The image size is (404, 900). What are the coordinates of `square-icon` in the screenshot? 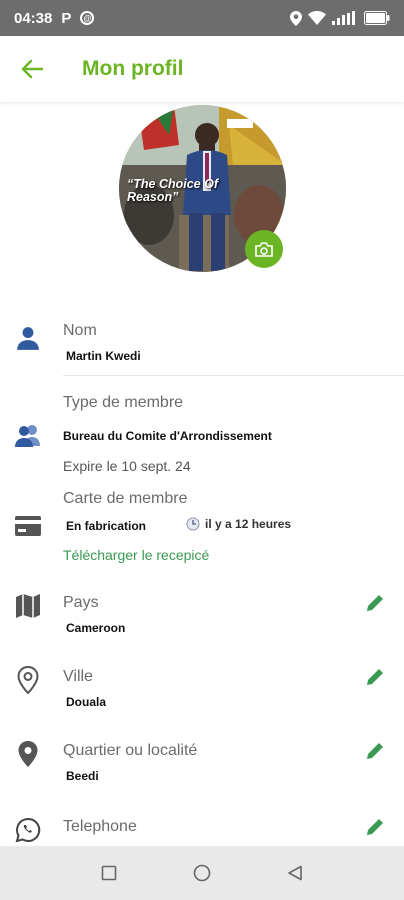 It's located at (109, 873).